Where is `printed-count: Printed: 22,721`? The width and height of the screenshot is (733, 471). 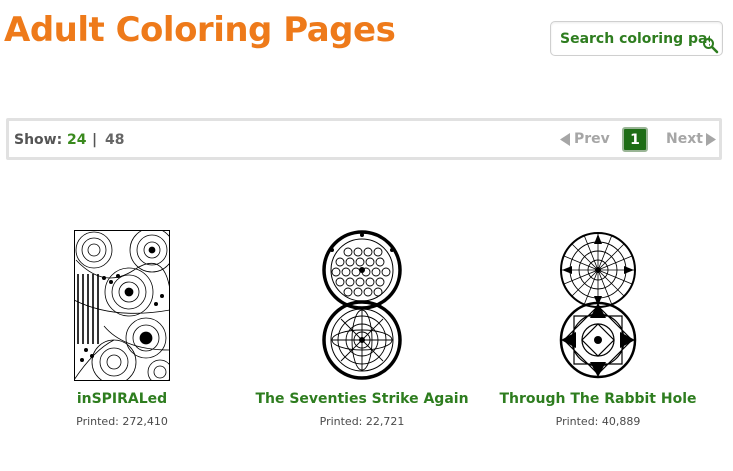
printed-count: Printed: 22,721 is located at coordinates (362, 421).